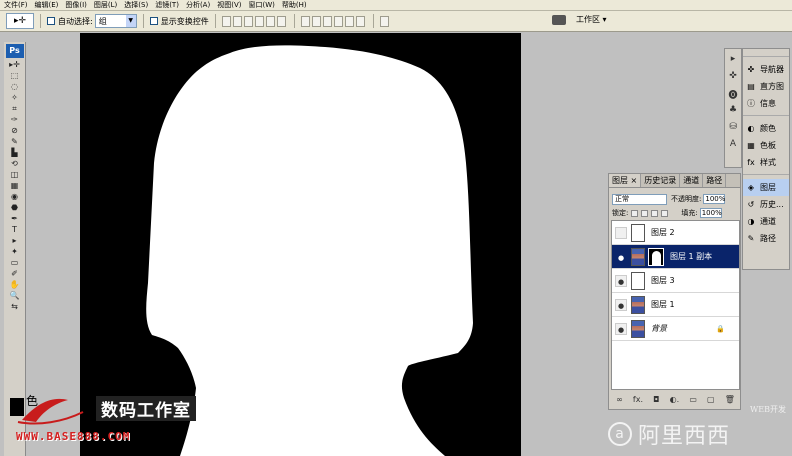 The height and width of the screenshot is (456, 792). What do you see at coordinates (675, 233) in the screenshot?
I see `layer-row: ● 图层 2` at bounding box center [675, 233].